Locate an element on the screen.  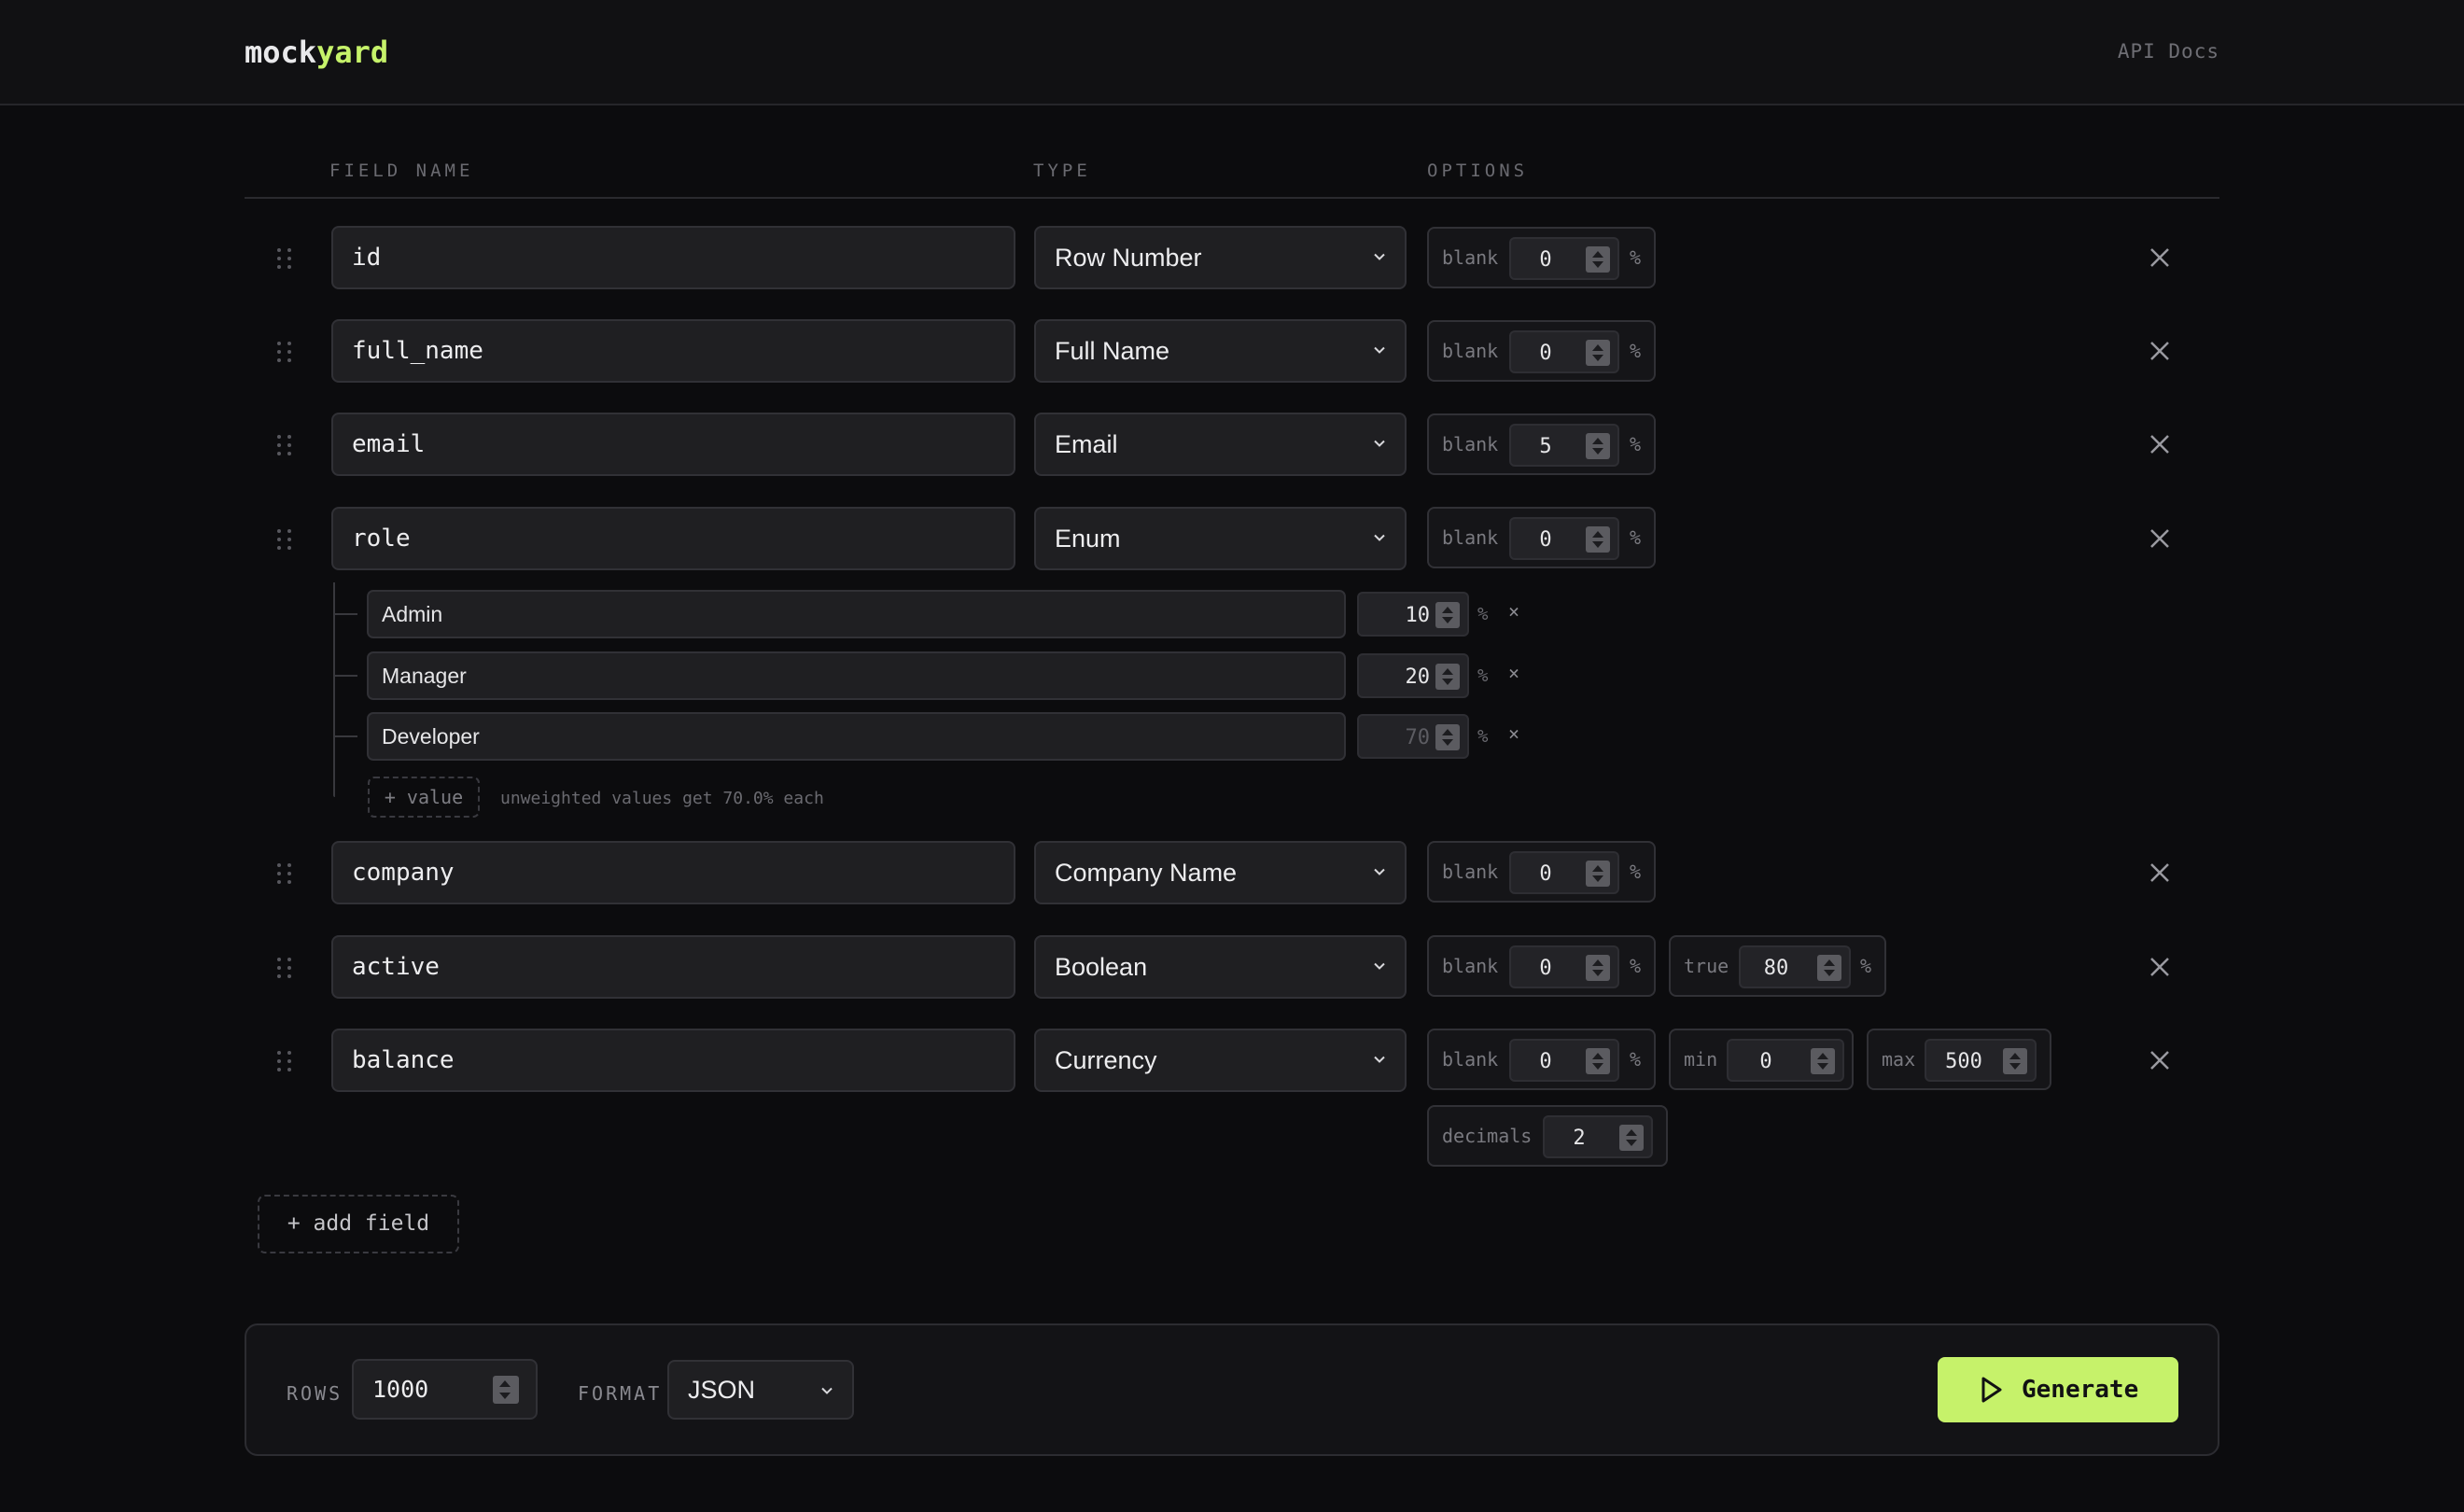
api-docs-link: API Docs is located at coordinates (2168, 51).